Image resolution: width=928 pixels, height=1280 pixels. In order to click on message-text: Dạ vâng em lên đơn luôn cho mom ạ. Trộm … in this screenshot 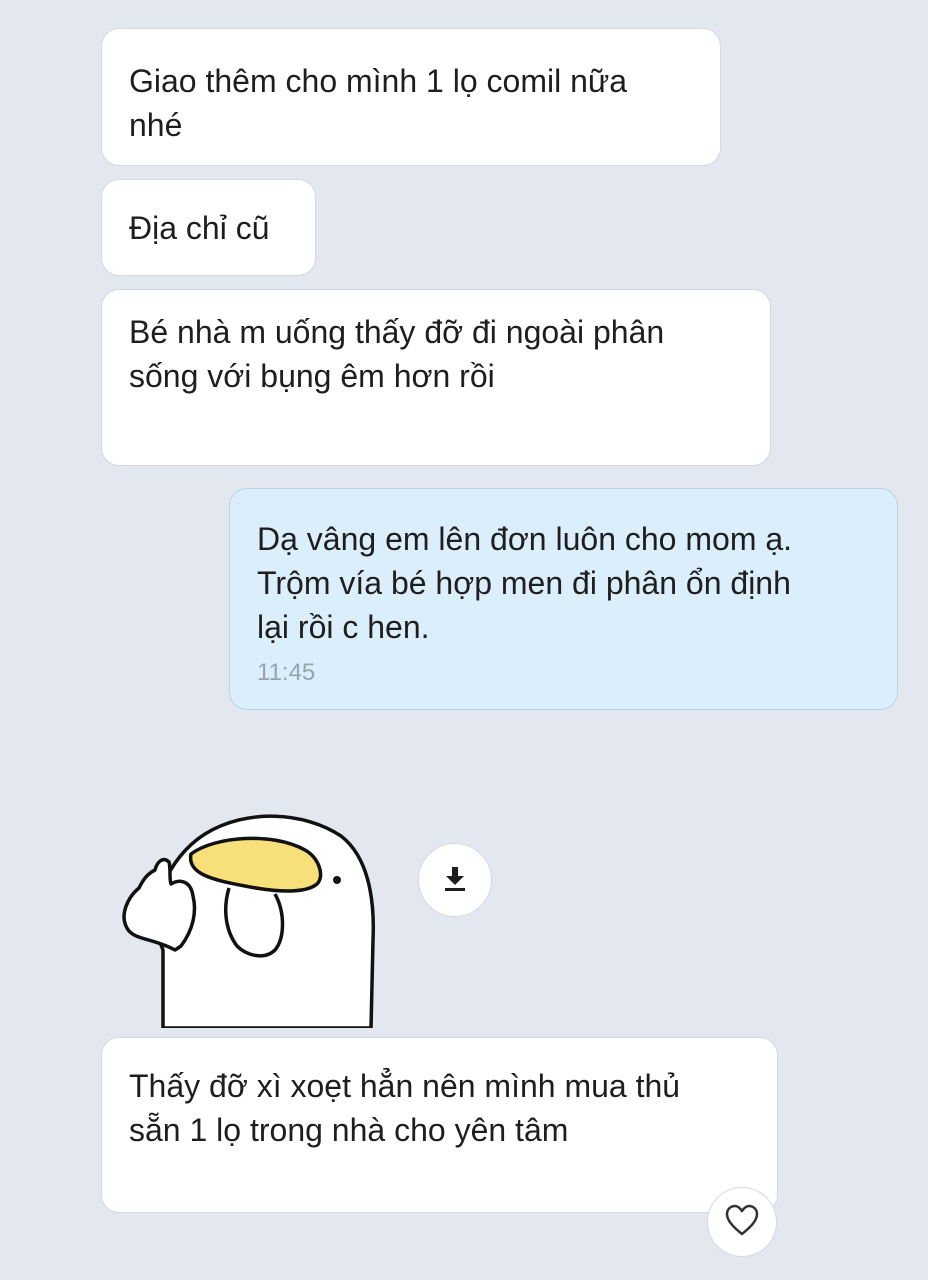, I will do `click(525, 583)`.